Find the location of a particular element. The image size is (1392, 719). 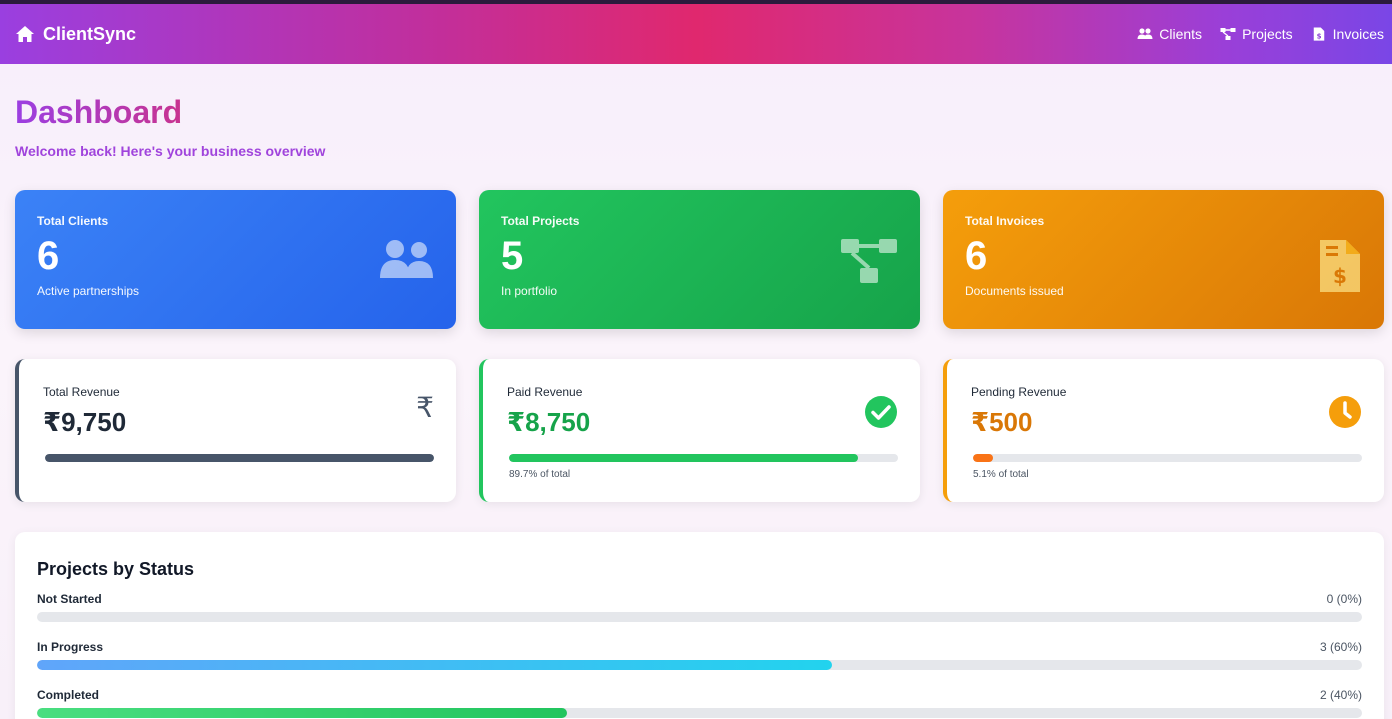

revenue-percent-text: 89.7% of total is located at coordinates (540, 474).